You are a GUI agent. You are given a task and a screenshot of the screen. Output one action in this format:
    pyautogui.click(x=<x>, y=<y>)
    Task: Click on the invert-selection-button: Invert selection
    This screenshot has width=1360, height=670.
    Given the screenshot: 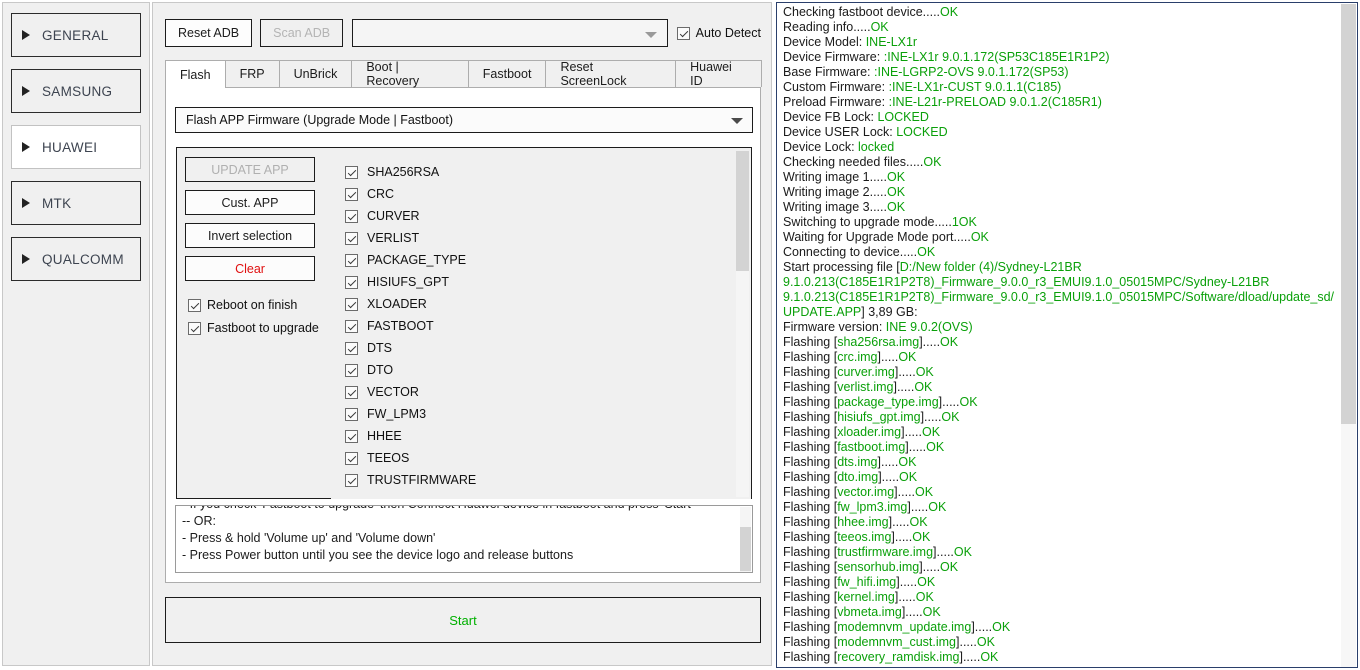 What is the action you would take?
    pyautogui.click(x=250, y=235)
    